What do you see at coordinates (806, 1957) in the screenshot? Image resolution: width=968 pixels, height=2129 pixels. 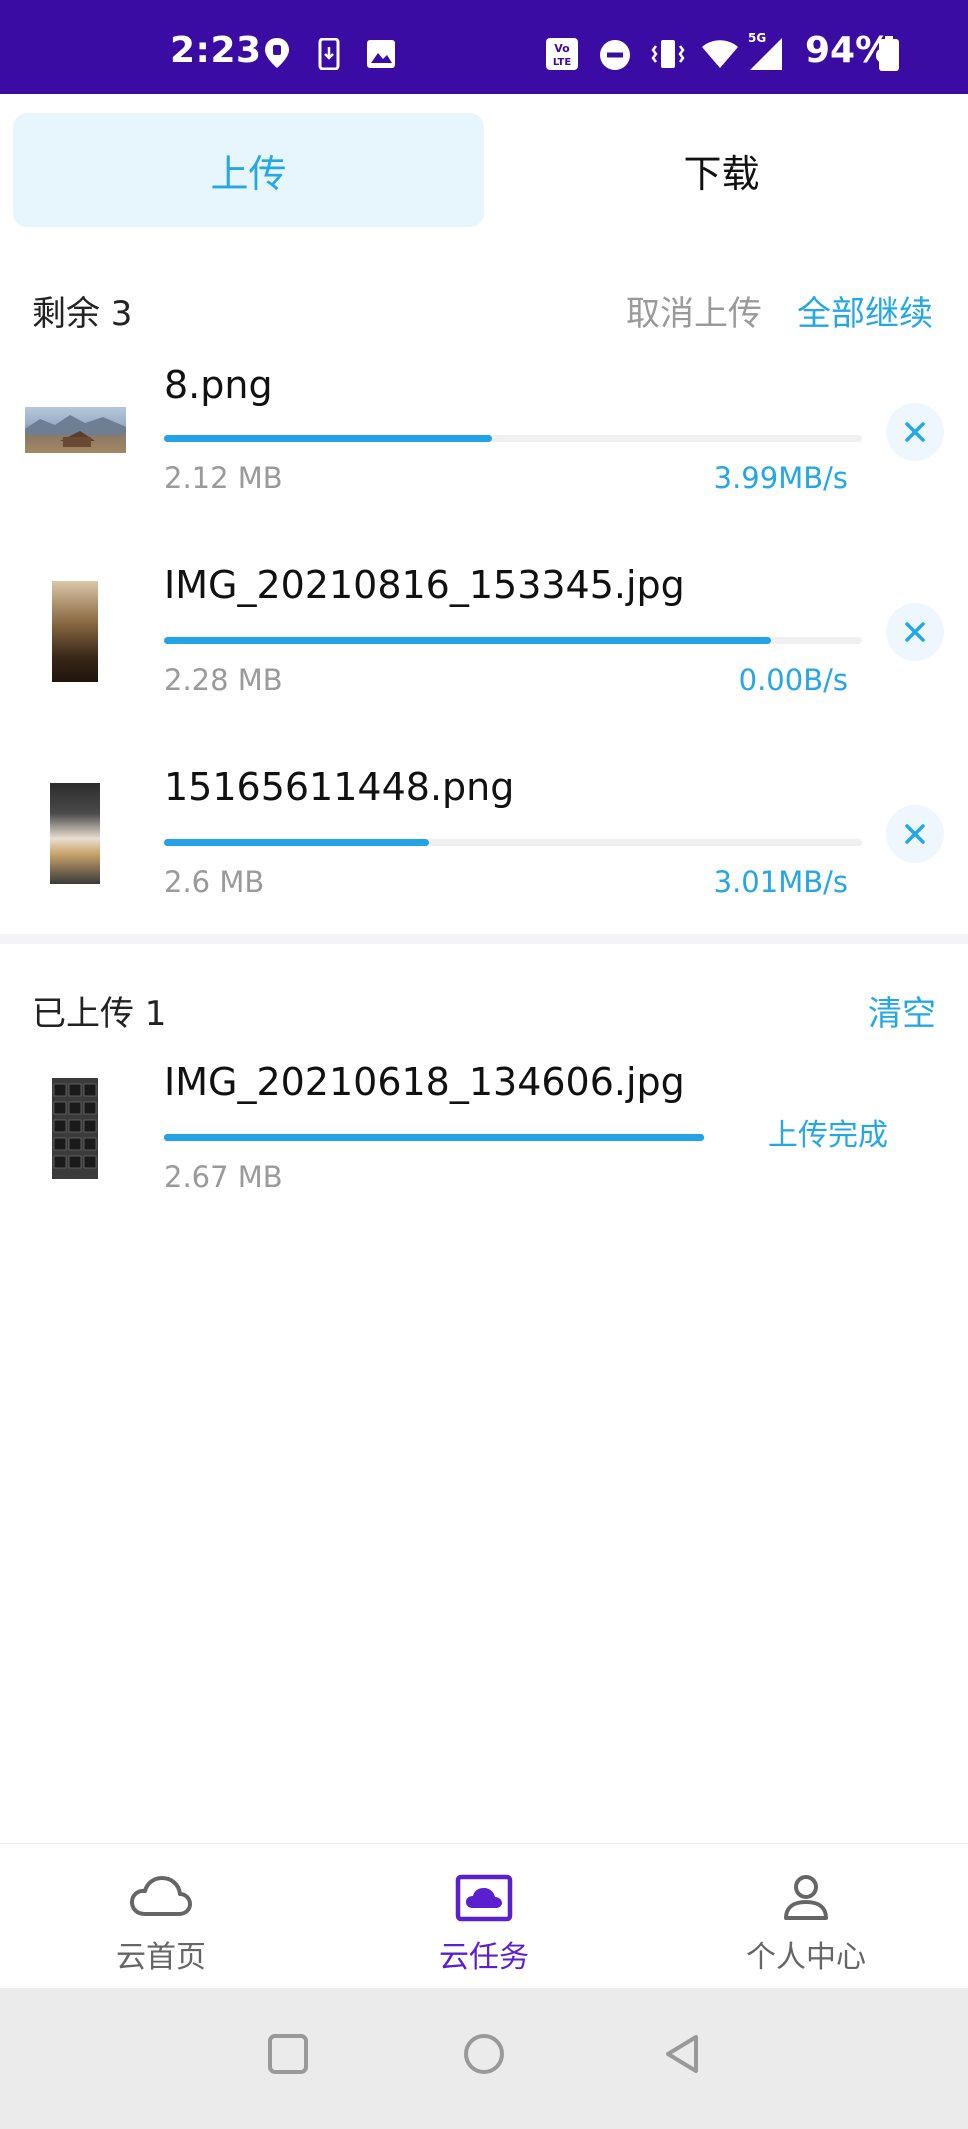 I see `nav-label: 个人中心` at bounding box center [806, 1957].